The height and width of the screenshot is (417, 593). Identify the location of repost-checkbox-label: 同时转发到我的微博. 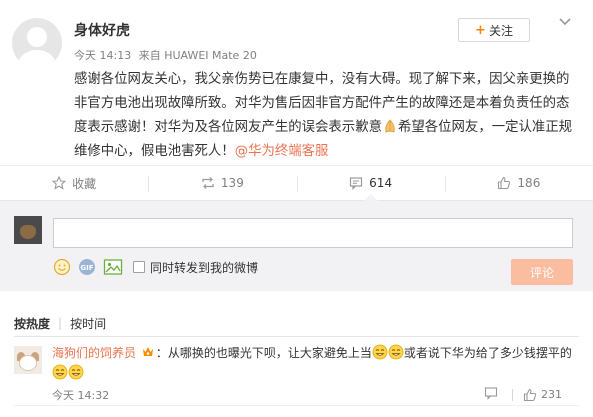
(204, 267).